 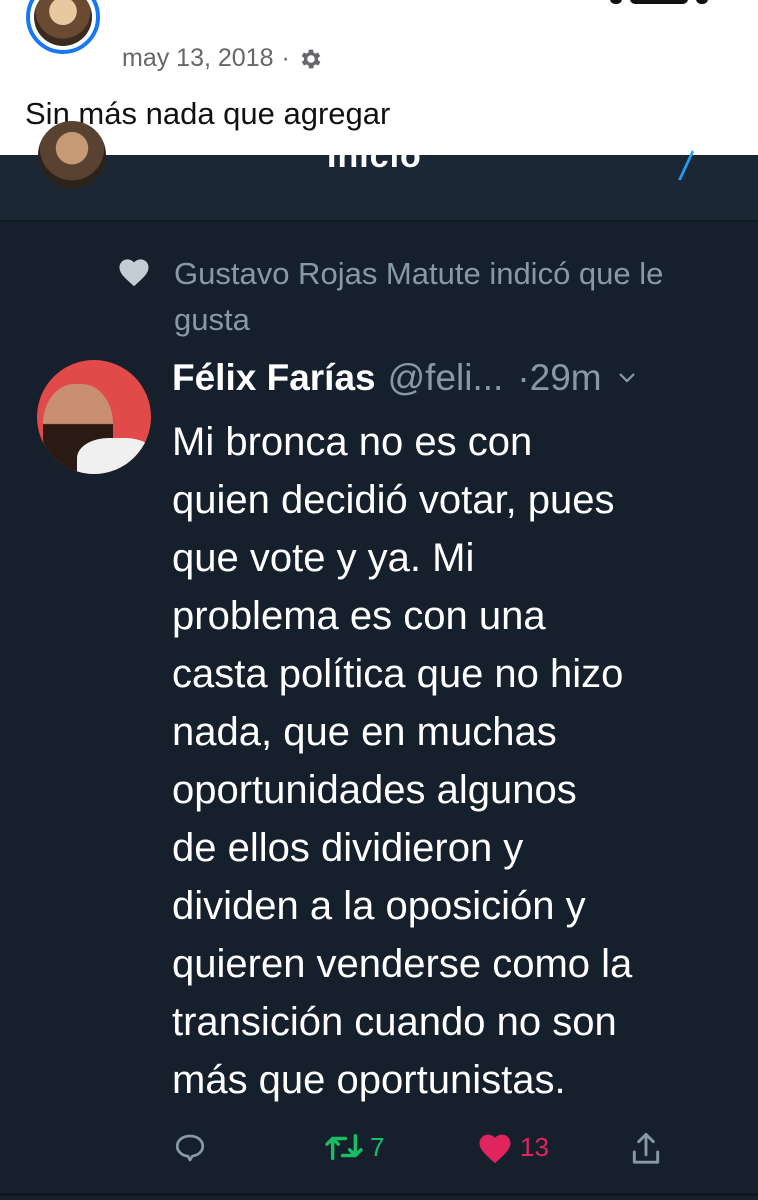 What do you see at coordinates (419, 296) in the screenshot?
I see `liked-by-text: Gustavo Rojas Matute indicó que le gusta` at bounding box center [419, 296].